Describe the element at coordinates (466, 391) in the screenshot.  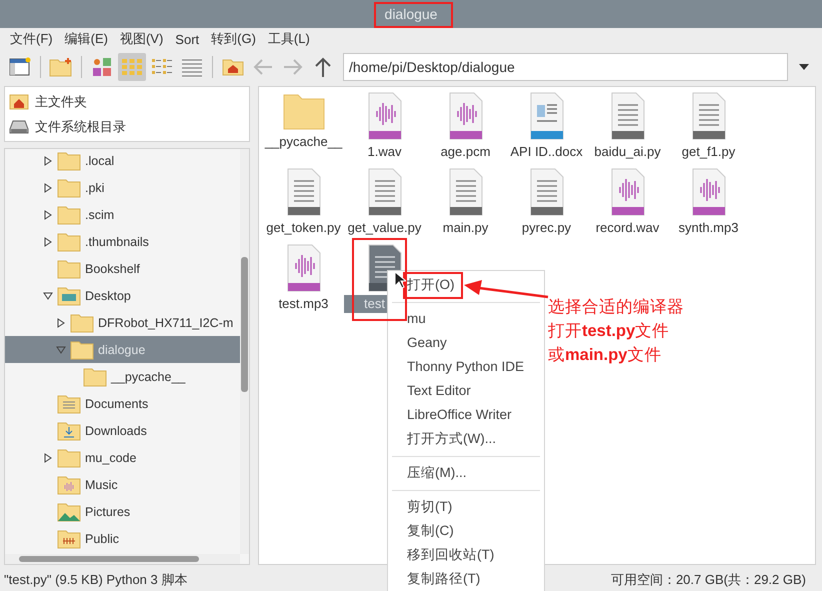
I see `context-menu-item: Text Editor` at that location.